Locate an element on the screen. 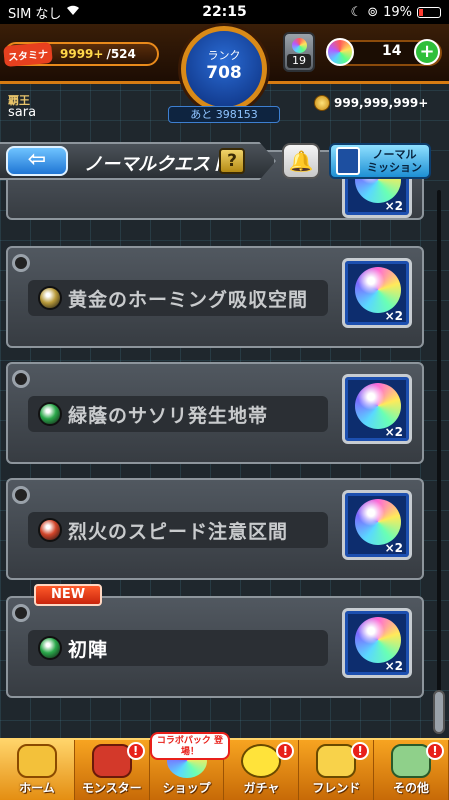  quest-name-box: 黄金のホーミング吸収空間 is located at coordinates (178, 298).